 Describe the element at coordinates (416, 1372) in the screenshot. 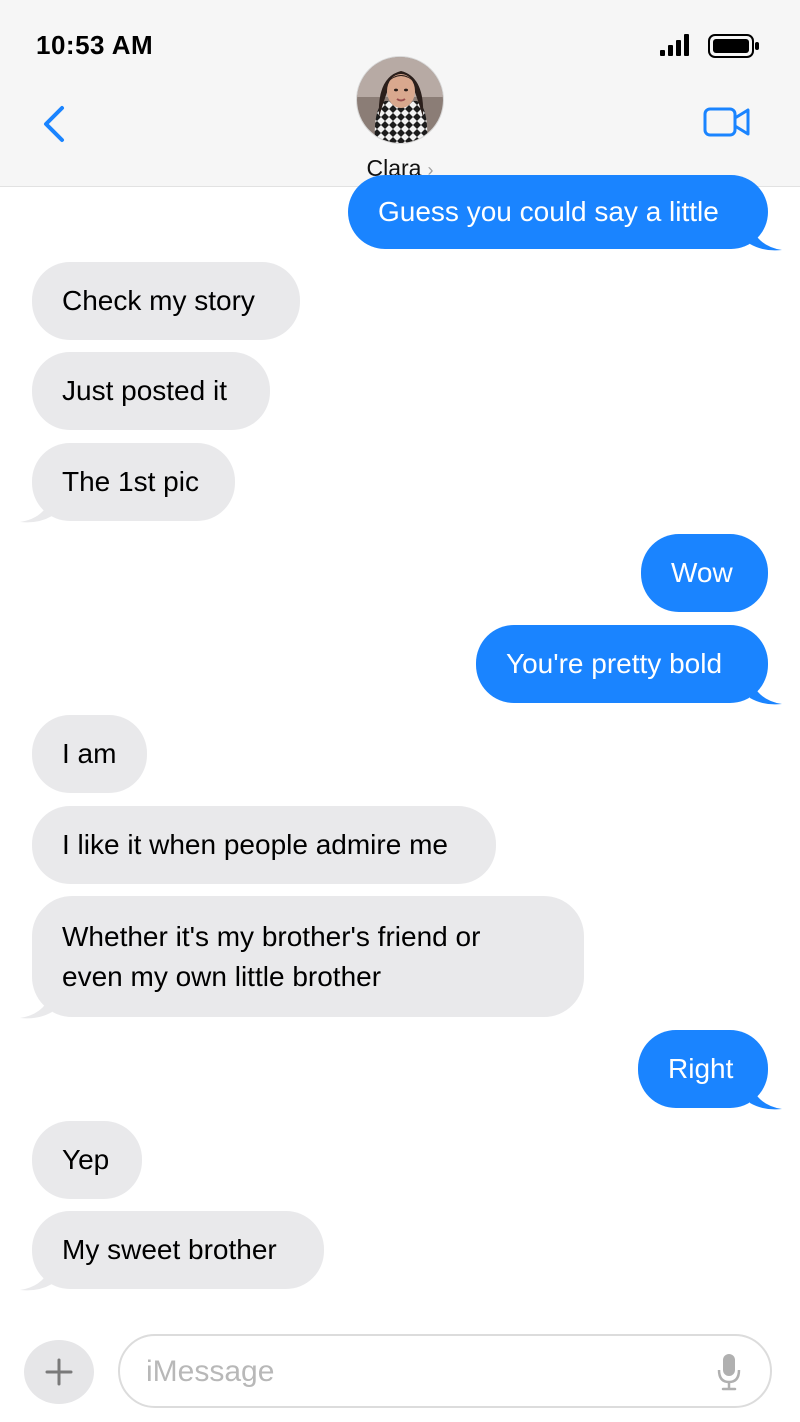

I see `message-input` at that location.